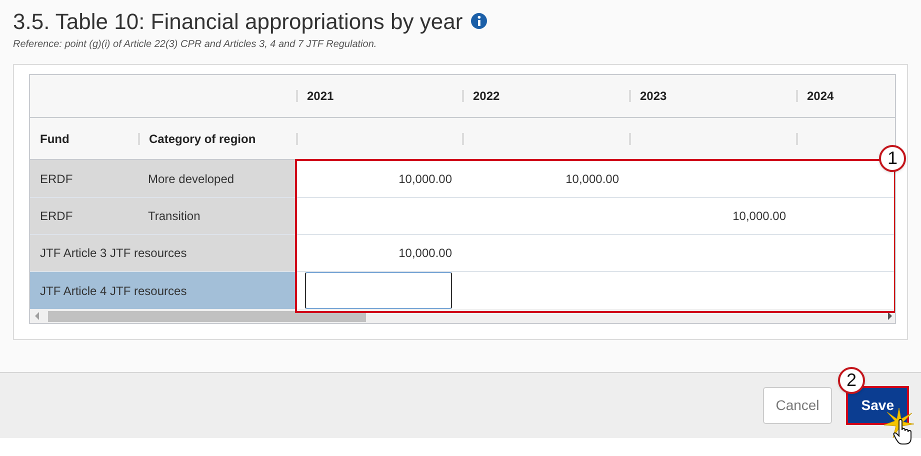  What do you see at coordinates (163, 290) in the screenshot?
I see `fund-cell: JTF Article 4 JTF resources` at bounding box center [163, 290].